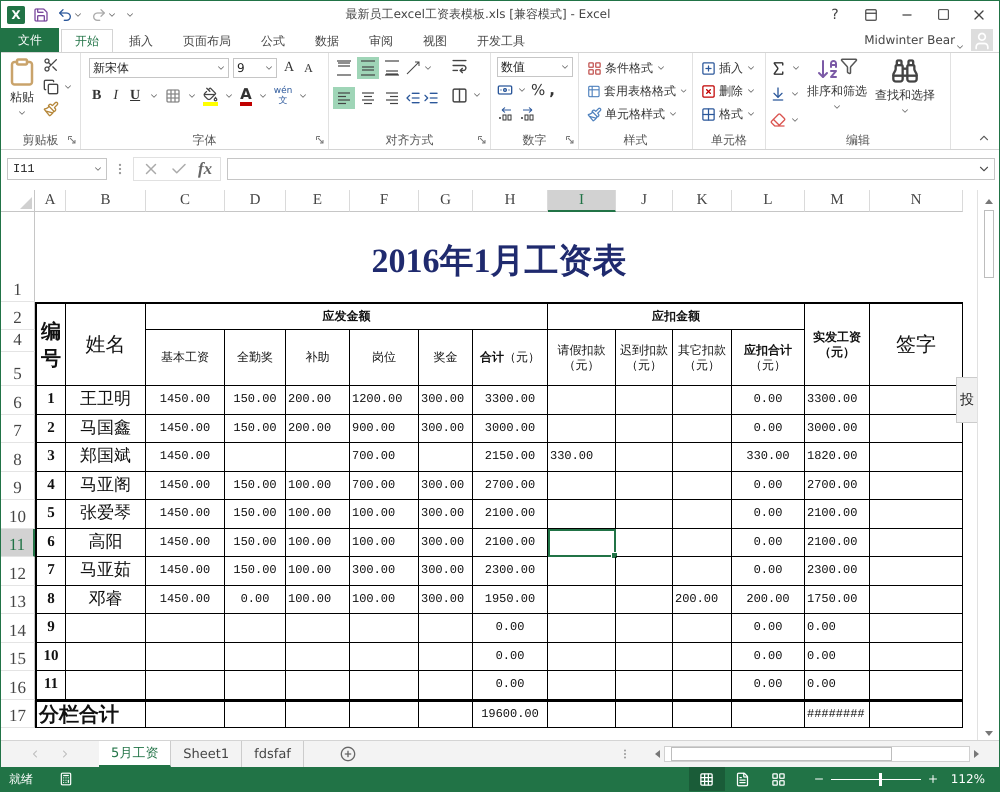  I want to click on row-header: 13, so click(18, 600).